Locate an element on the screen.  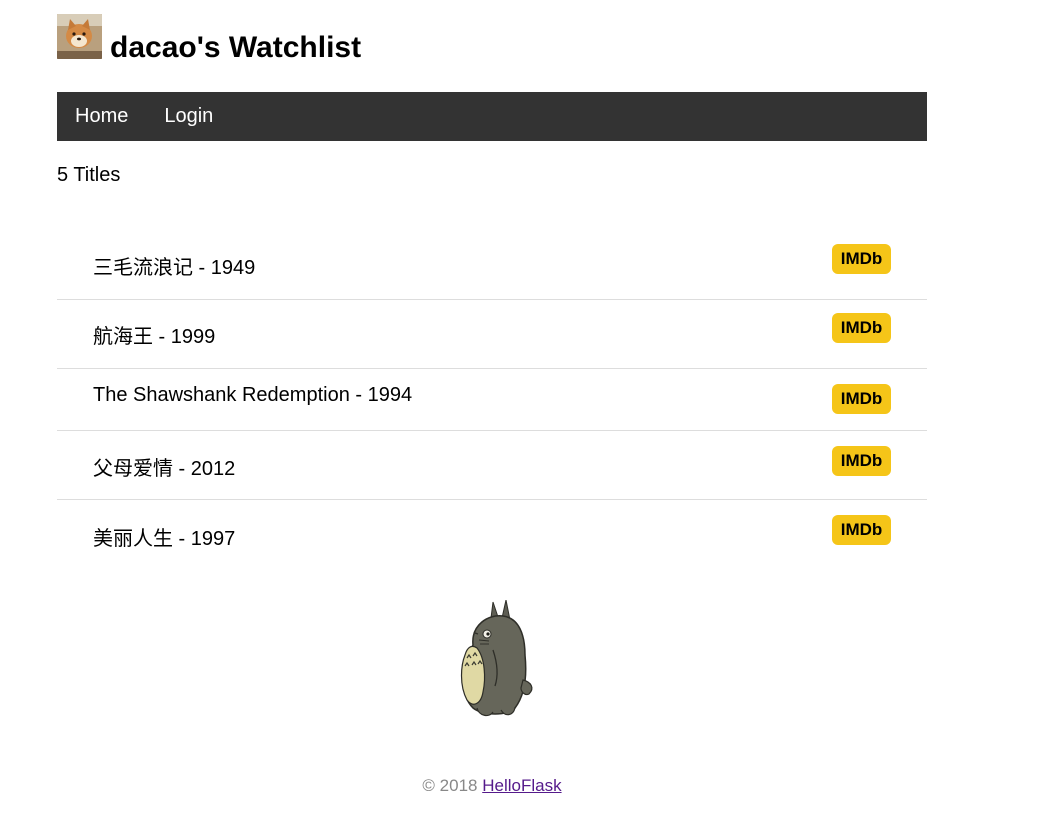
movie-title: 三毛流浪记 - 1949 is located at coordinates (174, 268).